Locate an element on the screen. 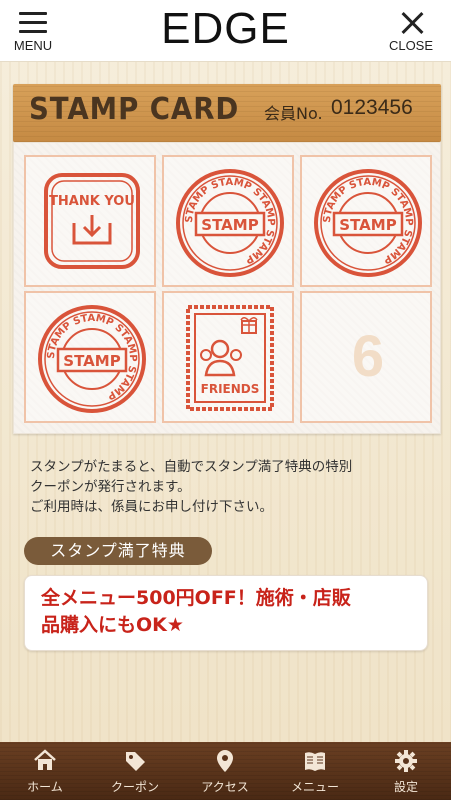 The image size is (451, 800). friends-stamp-icon: FRIENDS is located at coordinates (230, 358).